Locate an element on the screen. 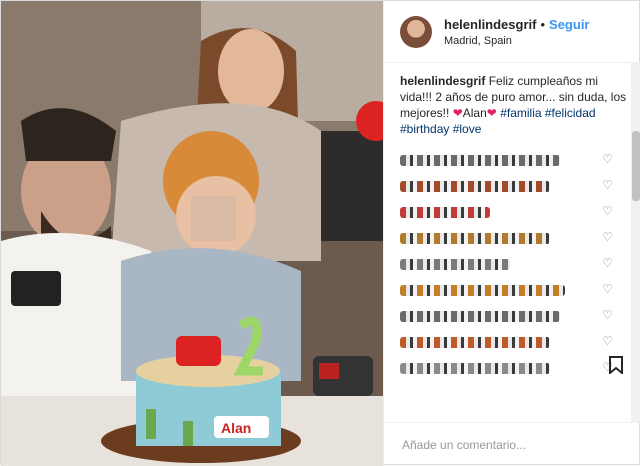 The width and height of the screenshot is (640, 466). username-row: helenlindesgrif • Seguir is located at coordinates (517, 24).